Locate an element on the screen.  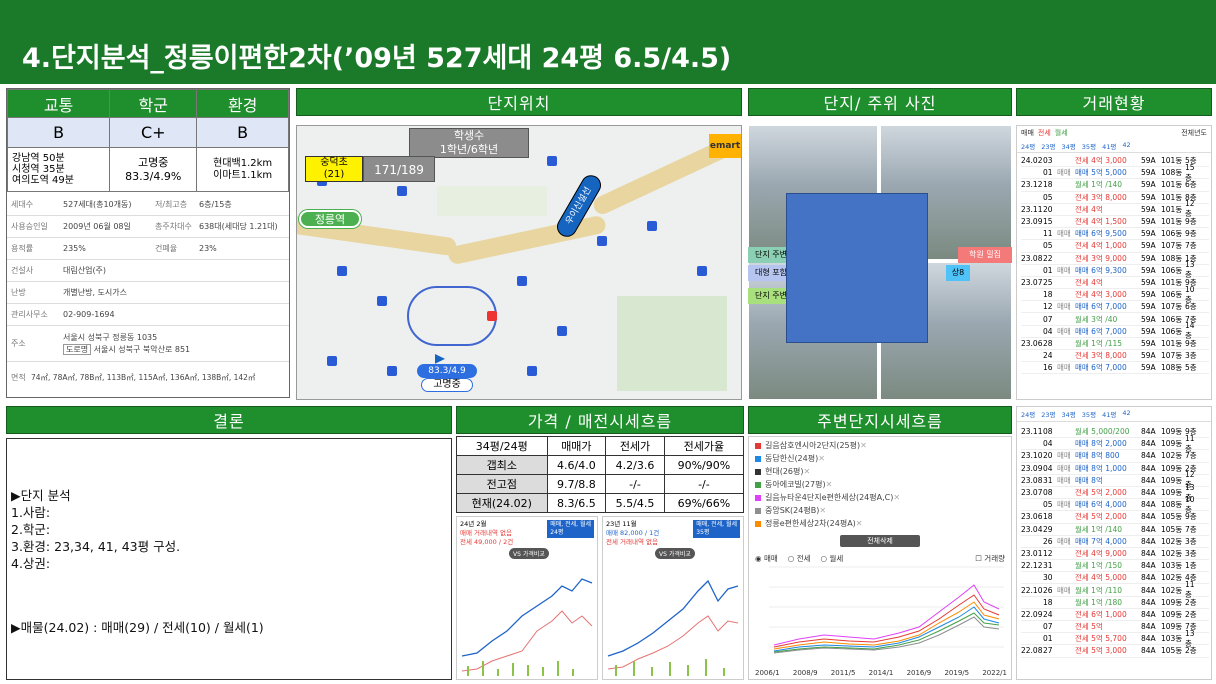
tab-jeonse: 전세 is located at coordinates (1044, 133).